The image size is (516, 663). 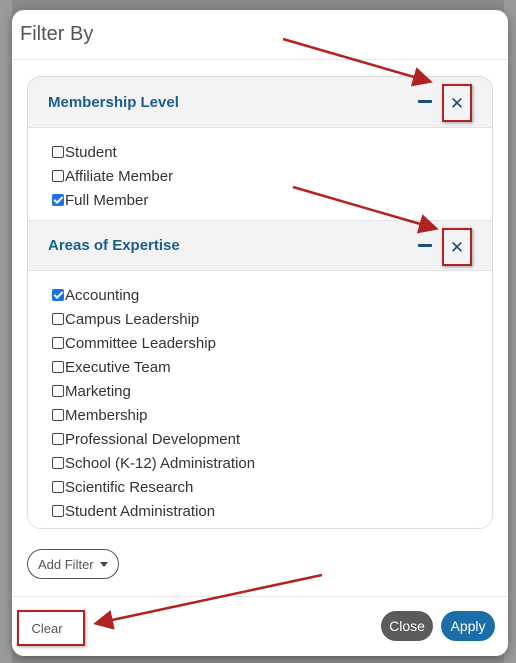 I want to click on option-label: Accounting, so click(x=102, y=295).